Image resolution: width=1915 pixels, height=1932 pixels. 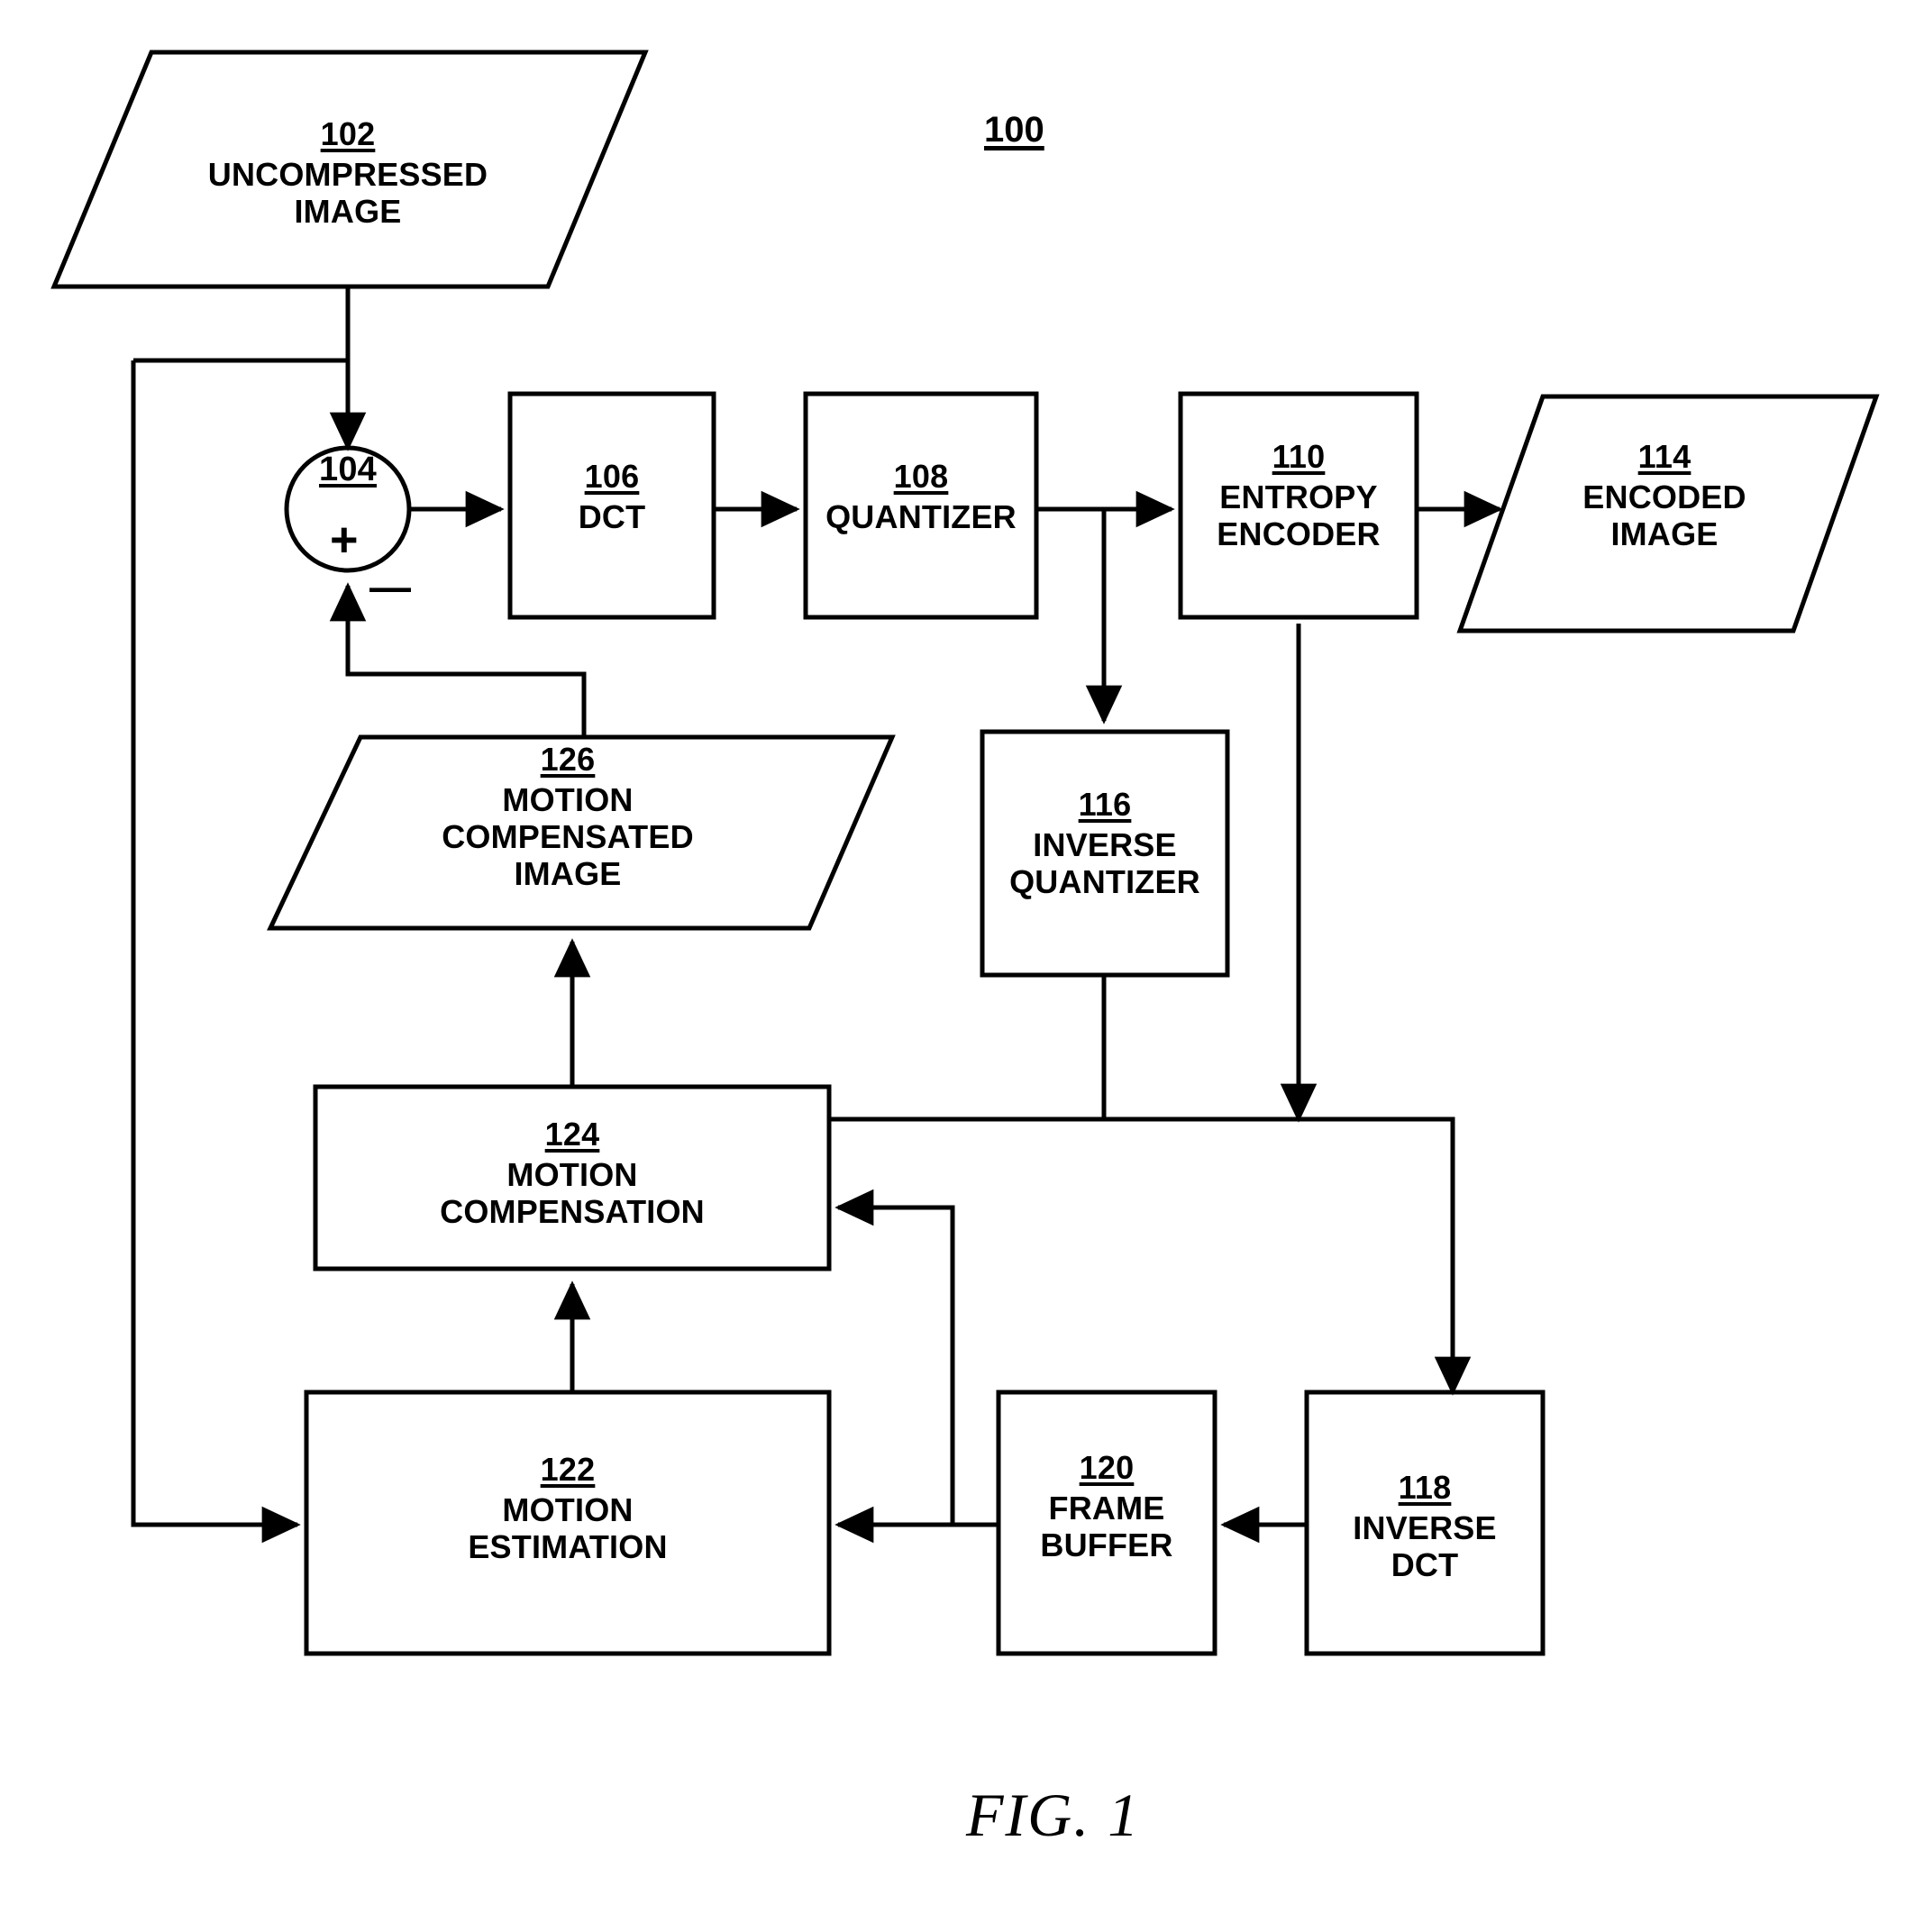 What do you see at coordinates (344, 540) in the screenshot?
I see `plus-sign-icon: +` at bounding box center [344, 540].